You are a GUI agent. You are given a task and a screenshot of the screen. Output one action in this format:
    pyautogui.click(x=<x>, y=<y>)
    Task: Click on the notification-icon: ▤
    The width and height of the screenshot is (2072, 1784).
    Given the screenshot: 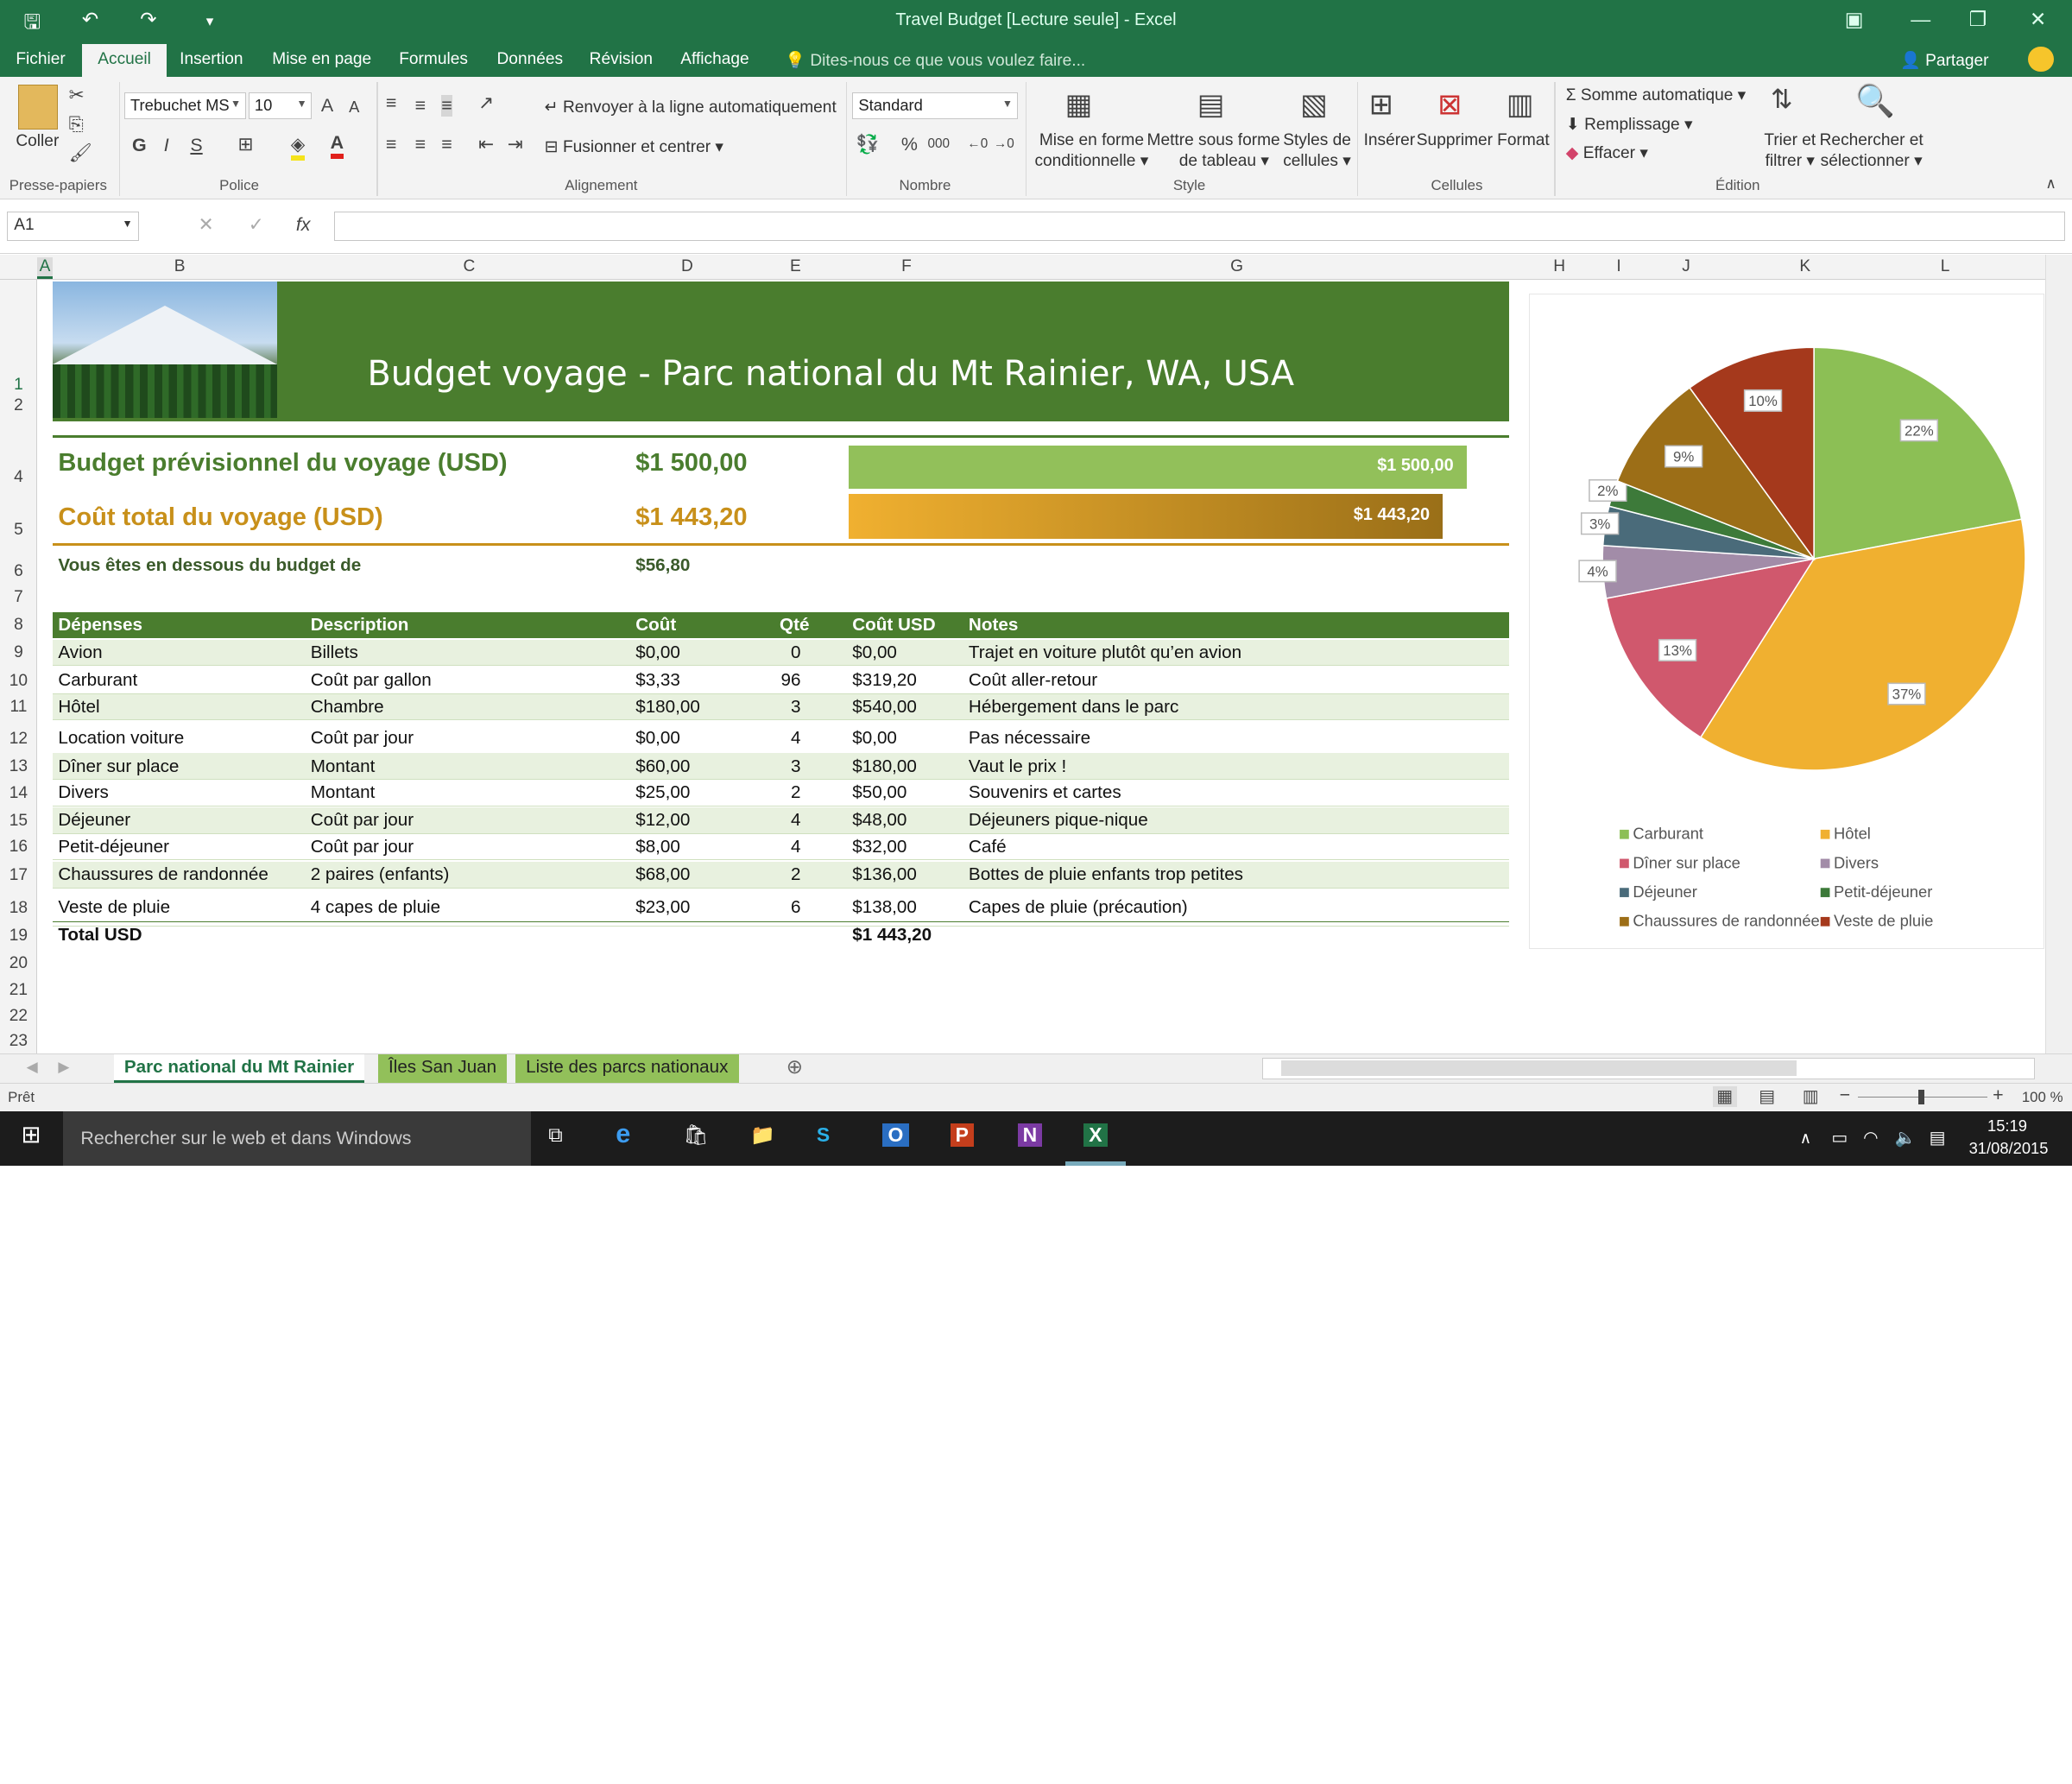 What is the action you would take?
    pyautogui.click(x=1938, y=1138)
    